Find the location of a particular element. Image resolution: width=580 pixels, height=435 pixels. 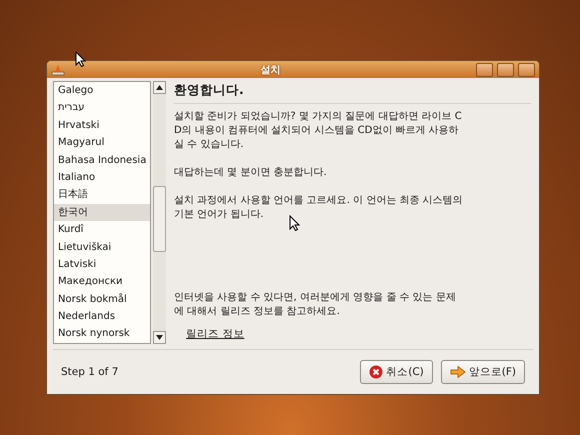

window-title: 설치 is located at coordinates (271, 70).